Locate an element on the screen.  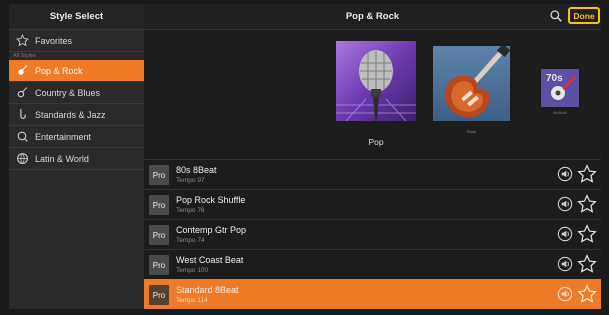
sidebar-item-pop-rock: Pop & Rock is located at coordinates (76, 71).